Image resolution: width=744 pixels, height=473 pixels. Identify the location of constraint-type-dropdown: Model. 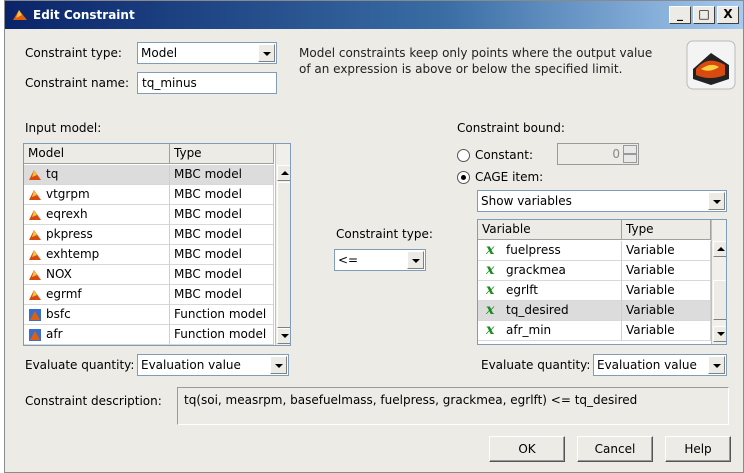
(207, 53).